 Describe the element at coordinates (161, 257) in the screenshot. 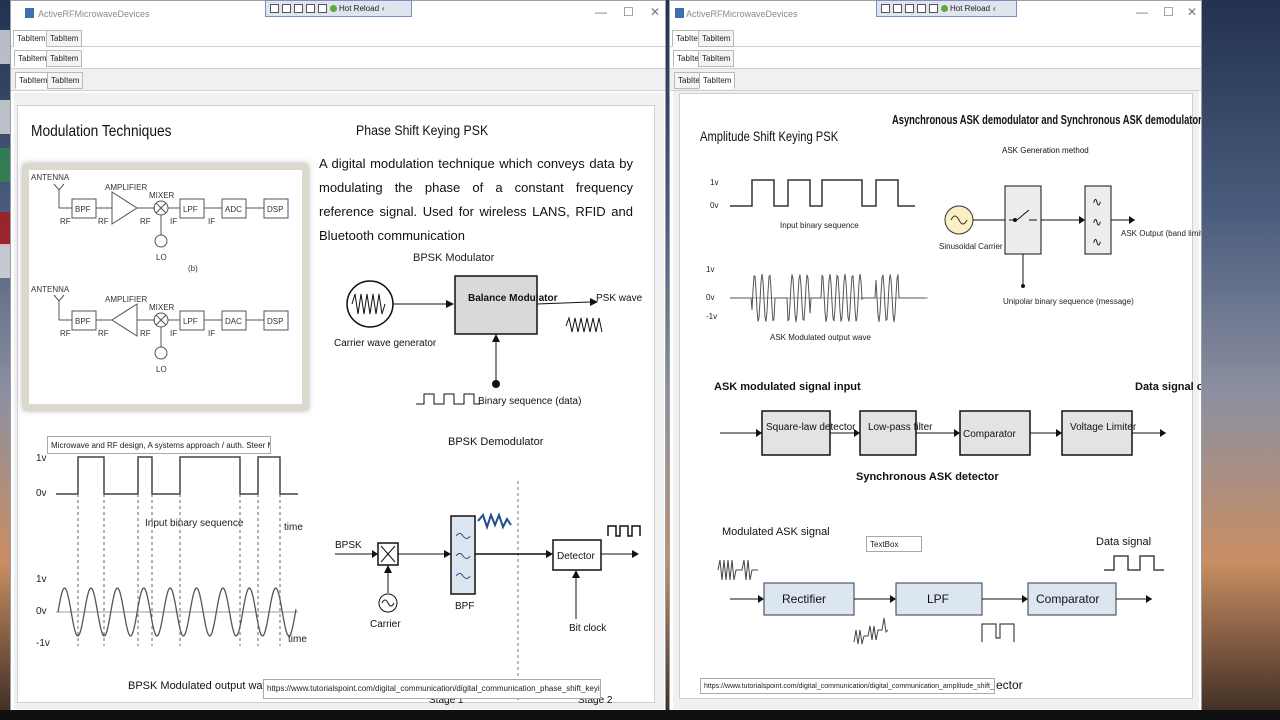

I see `lo-label: LO` at that location.